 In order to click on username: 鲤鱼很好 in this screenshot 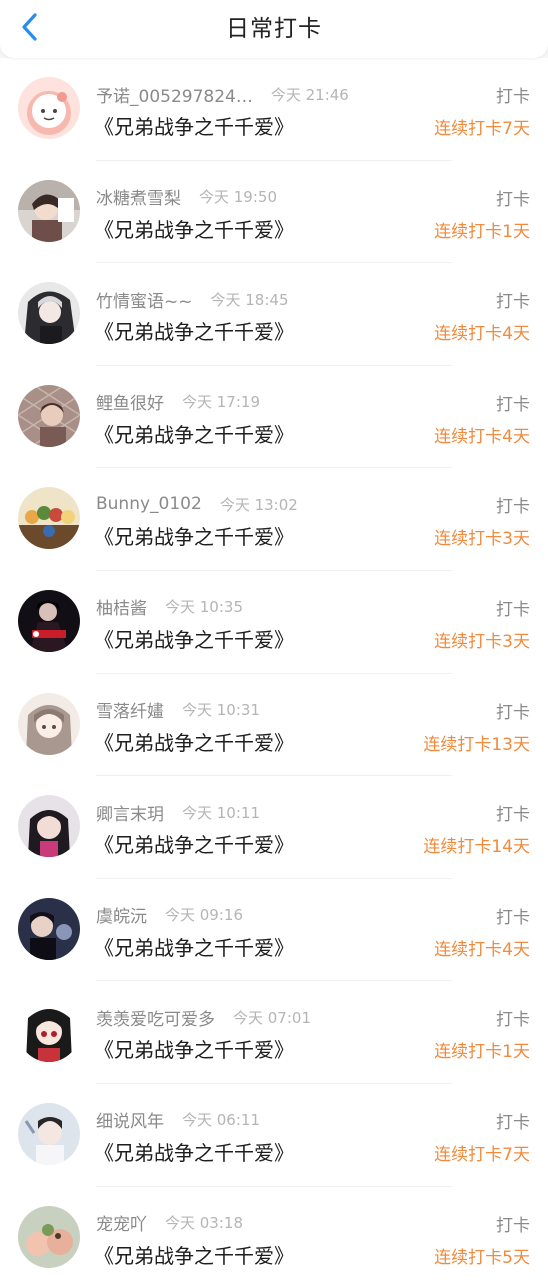, I will do `click(130, 401)`.